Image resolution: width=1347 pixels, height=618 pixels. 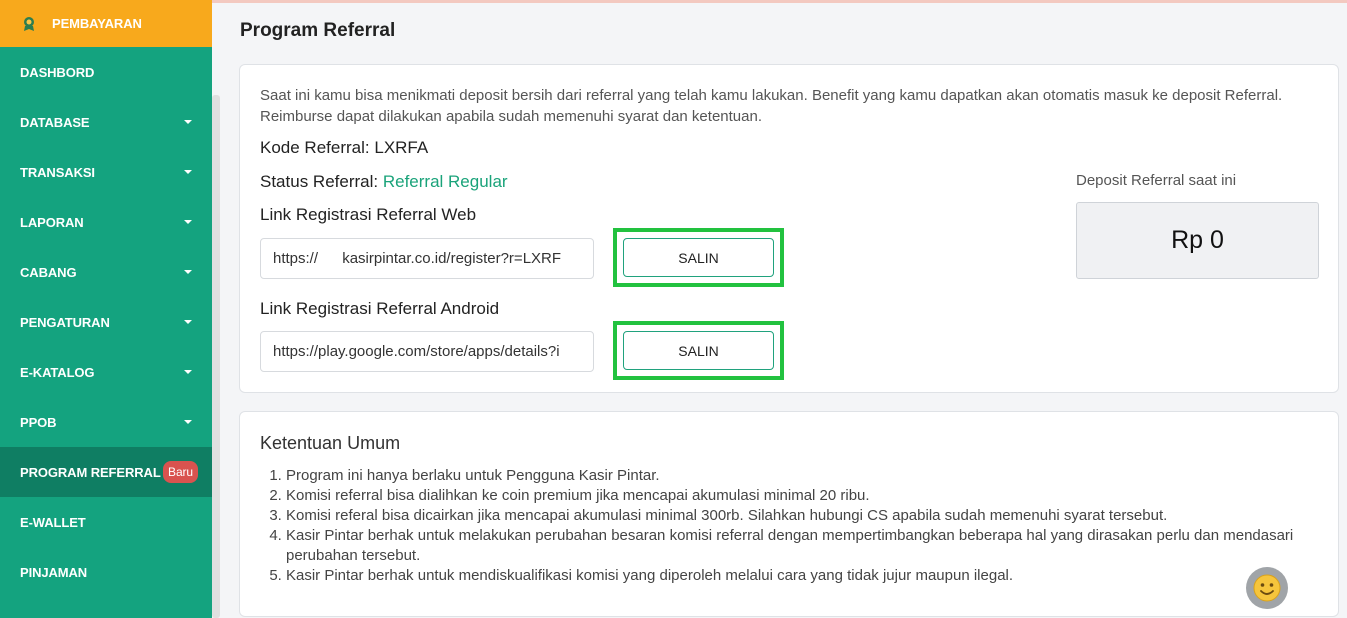 What do you see at coordinates (318, 30) in the screenshot?
I see `page-title: Program Referral` at bounding box center [318, 30].